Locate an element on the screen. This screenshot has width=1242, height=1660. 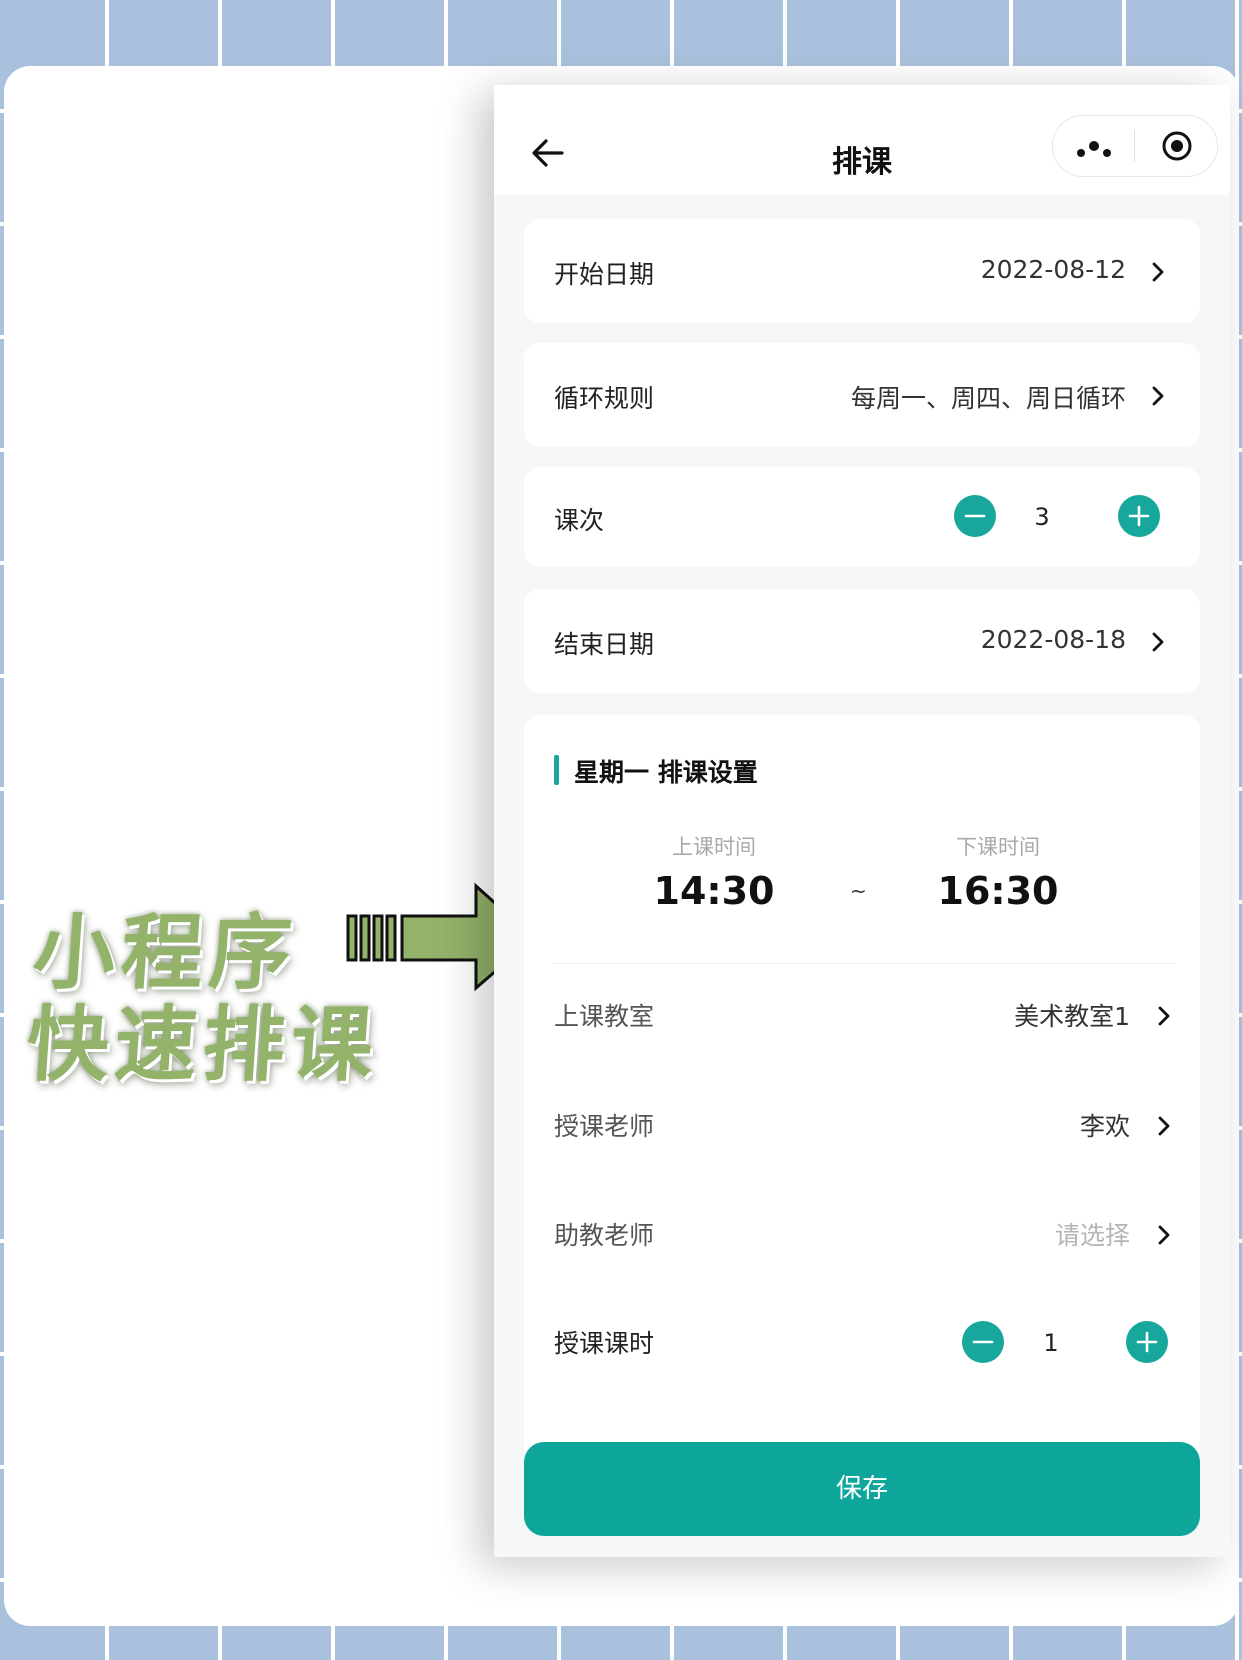
assistant-label: 助教老师 is located at coordinates (604, 1235).